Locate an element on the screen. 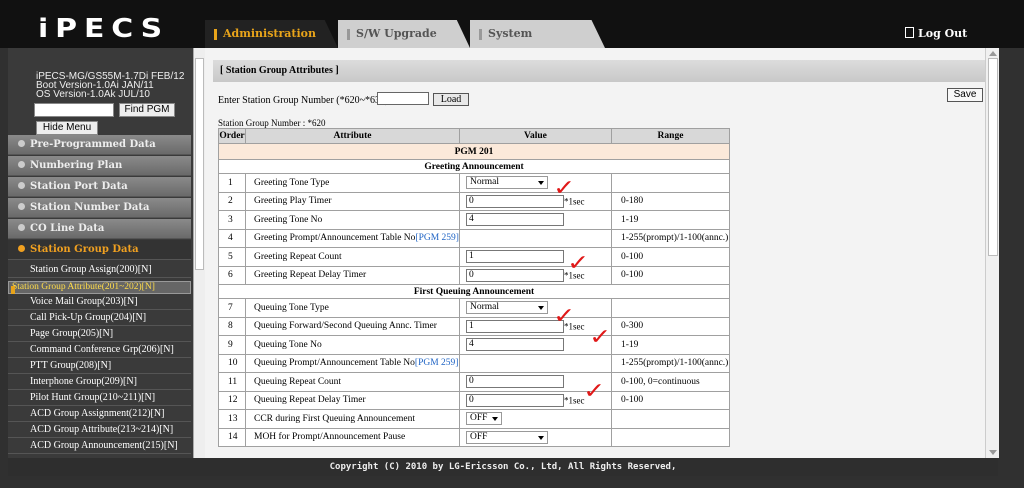 This screenshot has width=1024, height=488. menu-numbering-plan: Numbering Plan is located at coordinates (99, 166).